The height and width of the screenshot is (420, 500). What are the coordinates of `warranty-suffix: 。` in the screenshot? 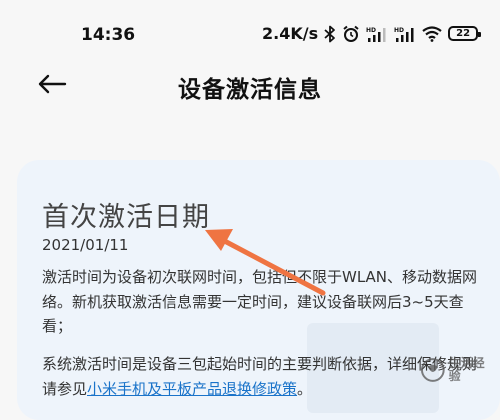 It's located at (305, 388).